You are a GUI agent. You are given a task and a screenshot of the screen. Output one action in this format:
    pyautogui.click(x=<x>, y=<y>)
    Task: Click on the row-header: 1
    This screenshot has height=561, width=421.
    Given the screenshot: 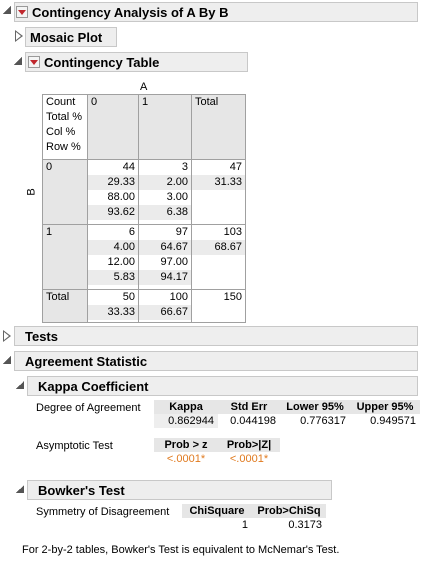 What is the action you would take?
    pyautogui.click(x=65, y=257)
    